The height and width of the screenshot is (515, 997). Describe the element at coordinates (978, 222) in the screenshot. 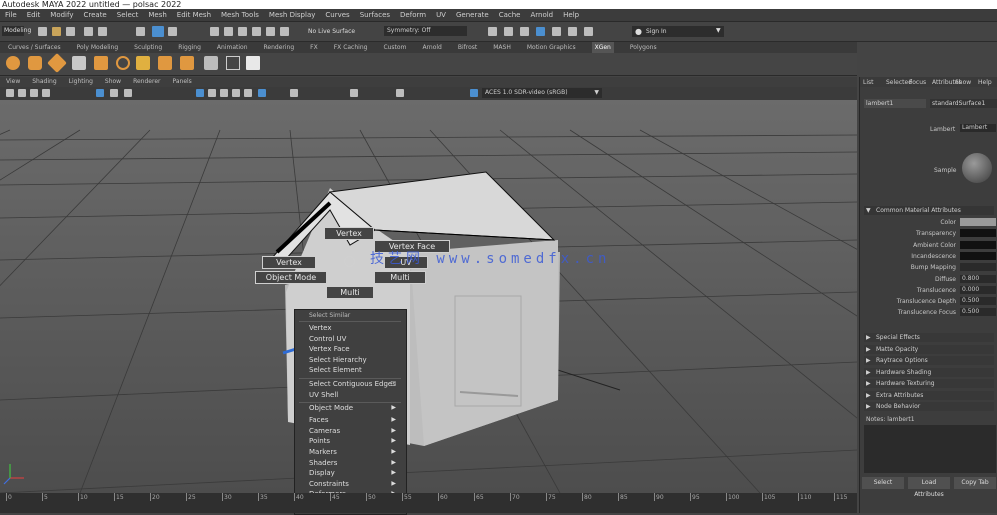

I see `attr-field-color` at that location.